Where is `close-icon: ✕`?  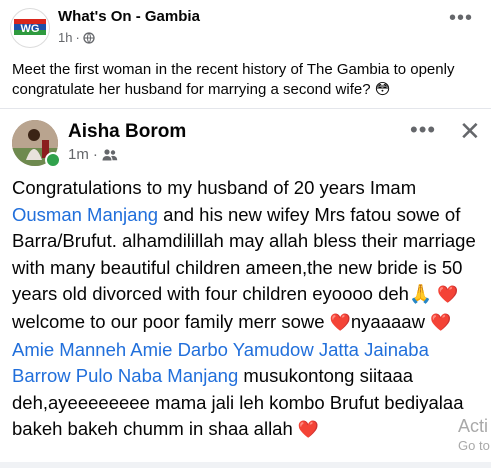 close-icon: ✕ is located at coordinates (470, 131).